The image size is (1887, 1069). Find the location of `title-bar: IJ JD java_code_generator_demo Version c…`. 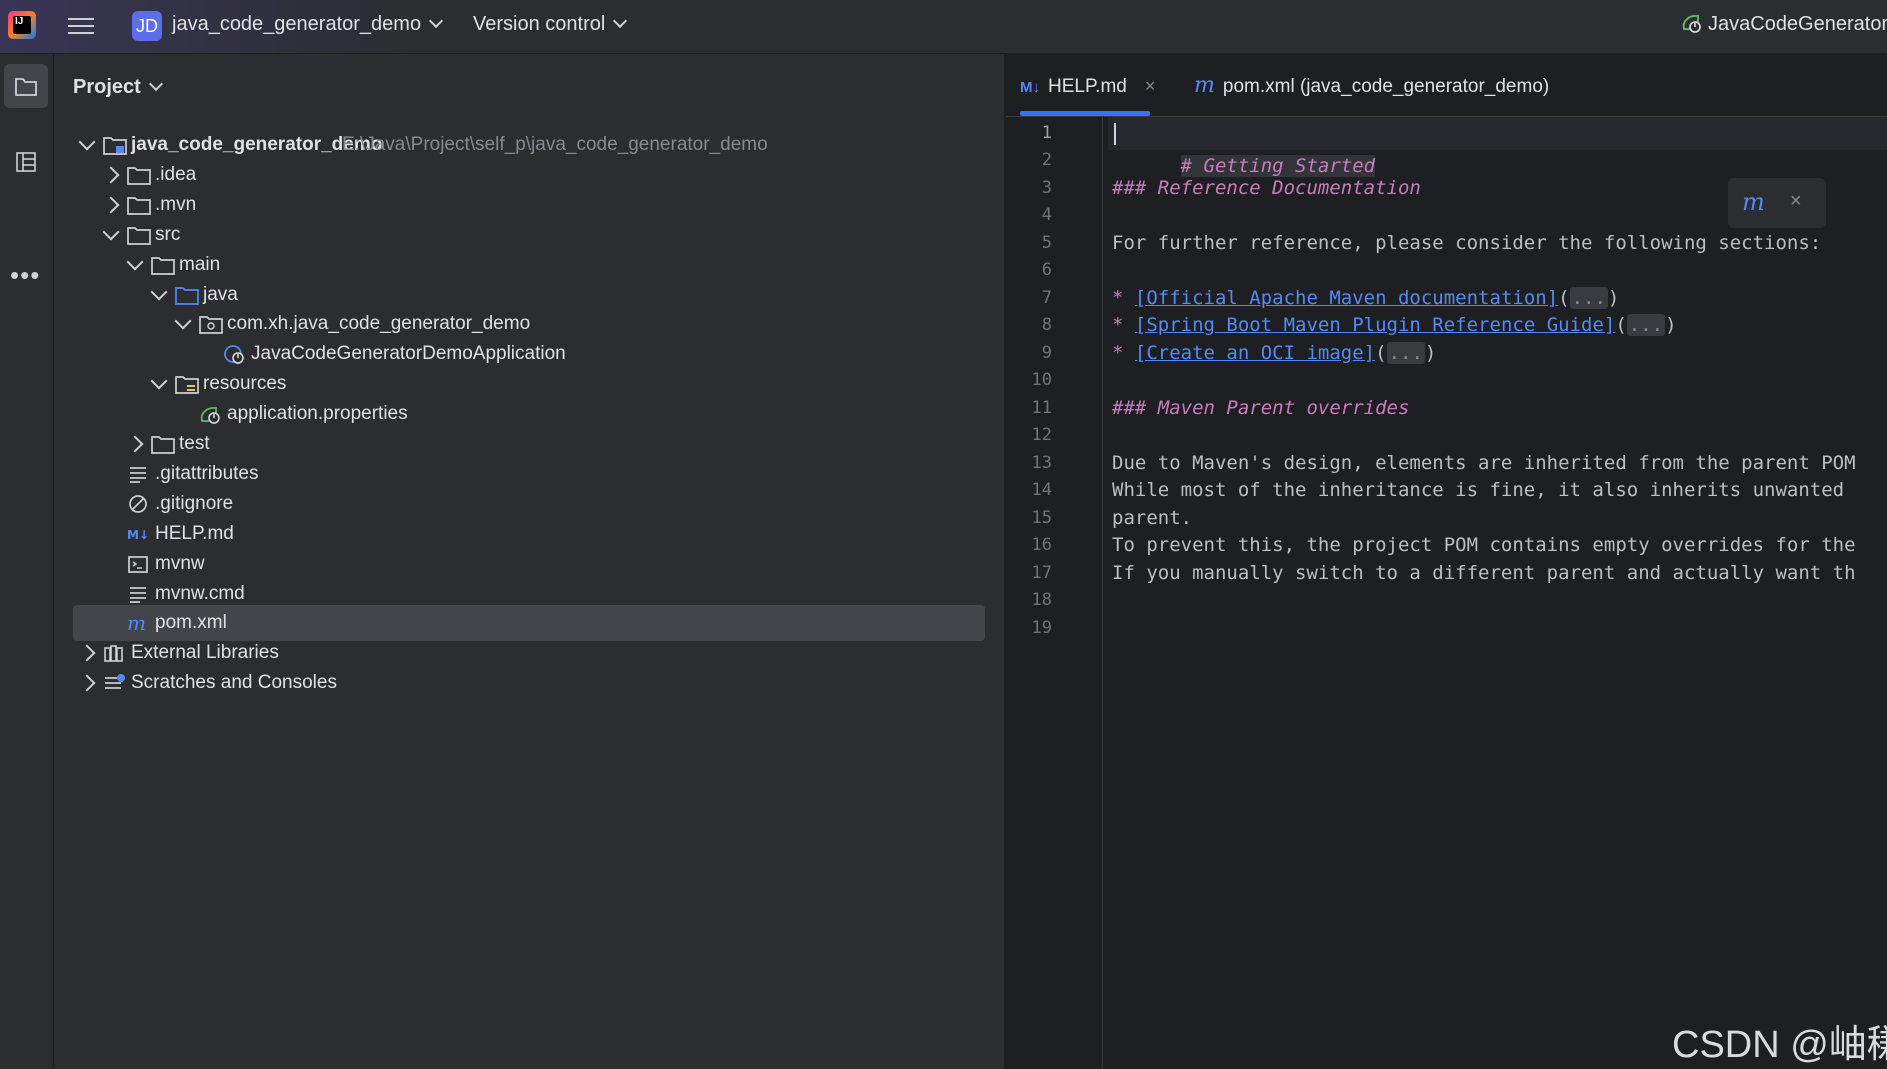

title-bar: IJ JD java_code_generator_demo Version c… is located at coordinates (943, 27).